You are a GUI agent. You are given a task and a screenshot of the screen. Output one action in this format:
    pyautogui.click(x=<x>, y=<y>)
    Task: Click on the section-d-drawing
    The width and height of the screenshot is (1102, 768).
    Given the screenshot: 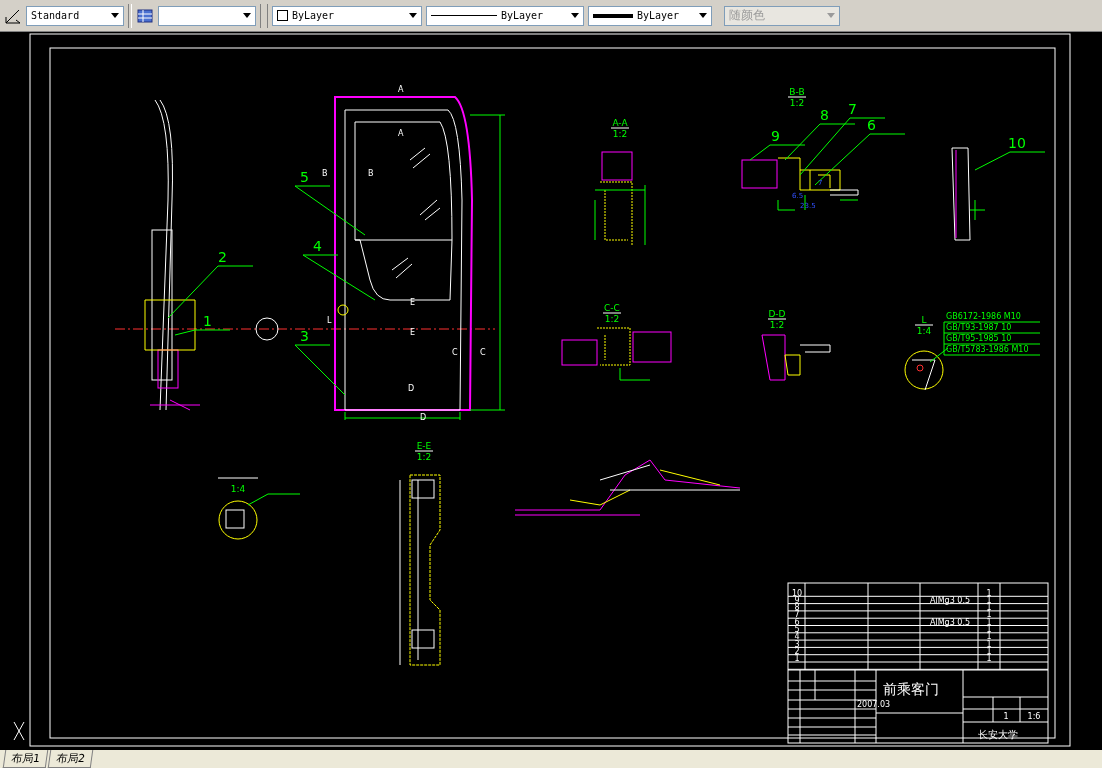 What is the action you would take?
    pyautogui.click(x=796, y=357)
    